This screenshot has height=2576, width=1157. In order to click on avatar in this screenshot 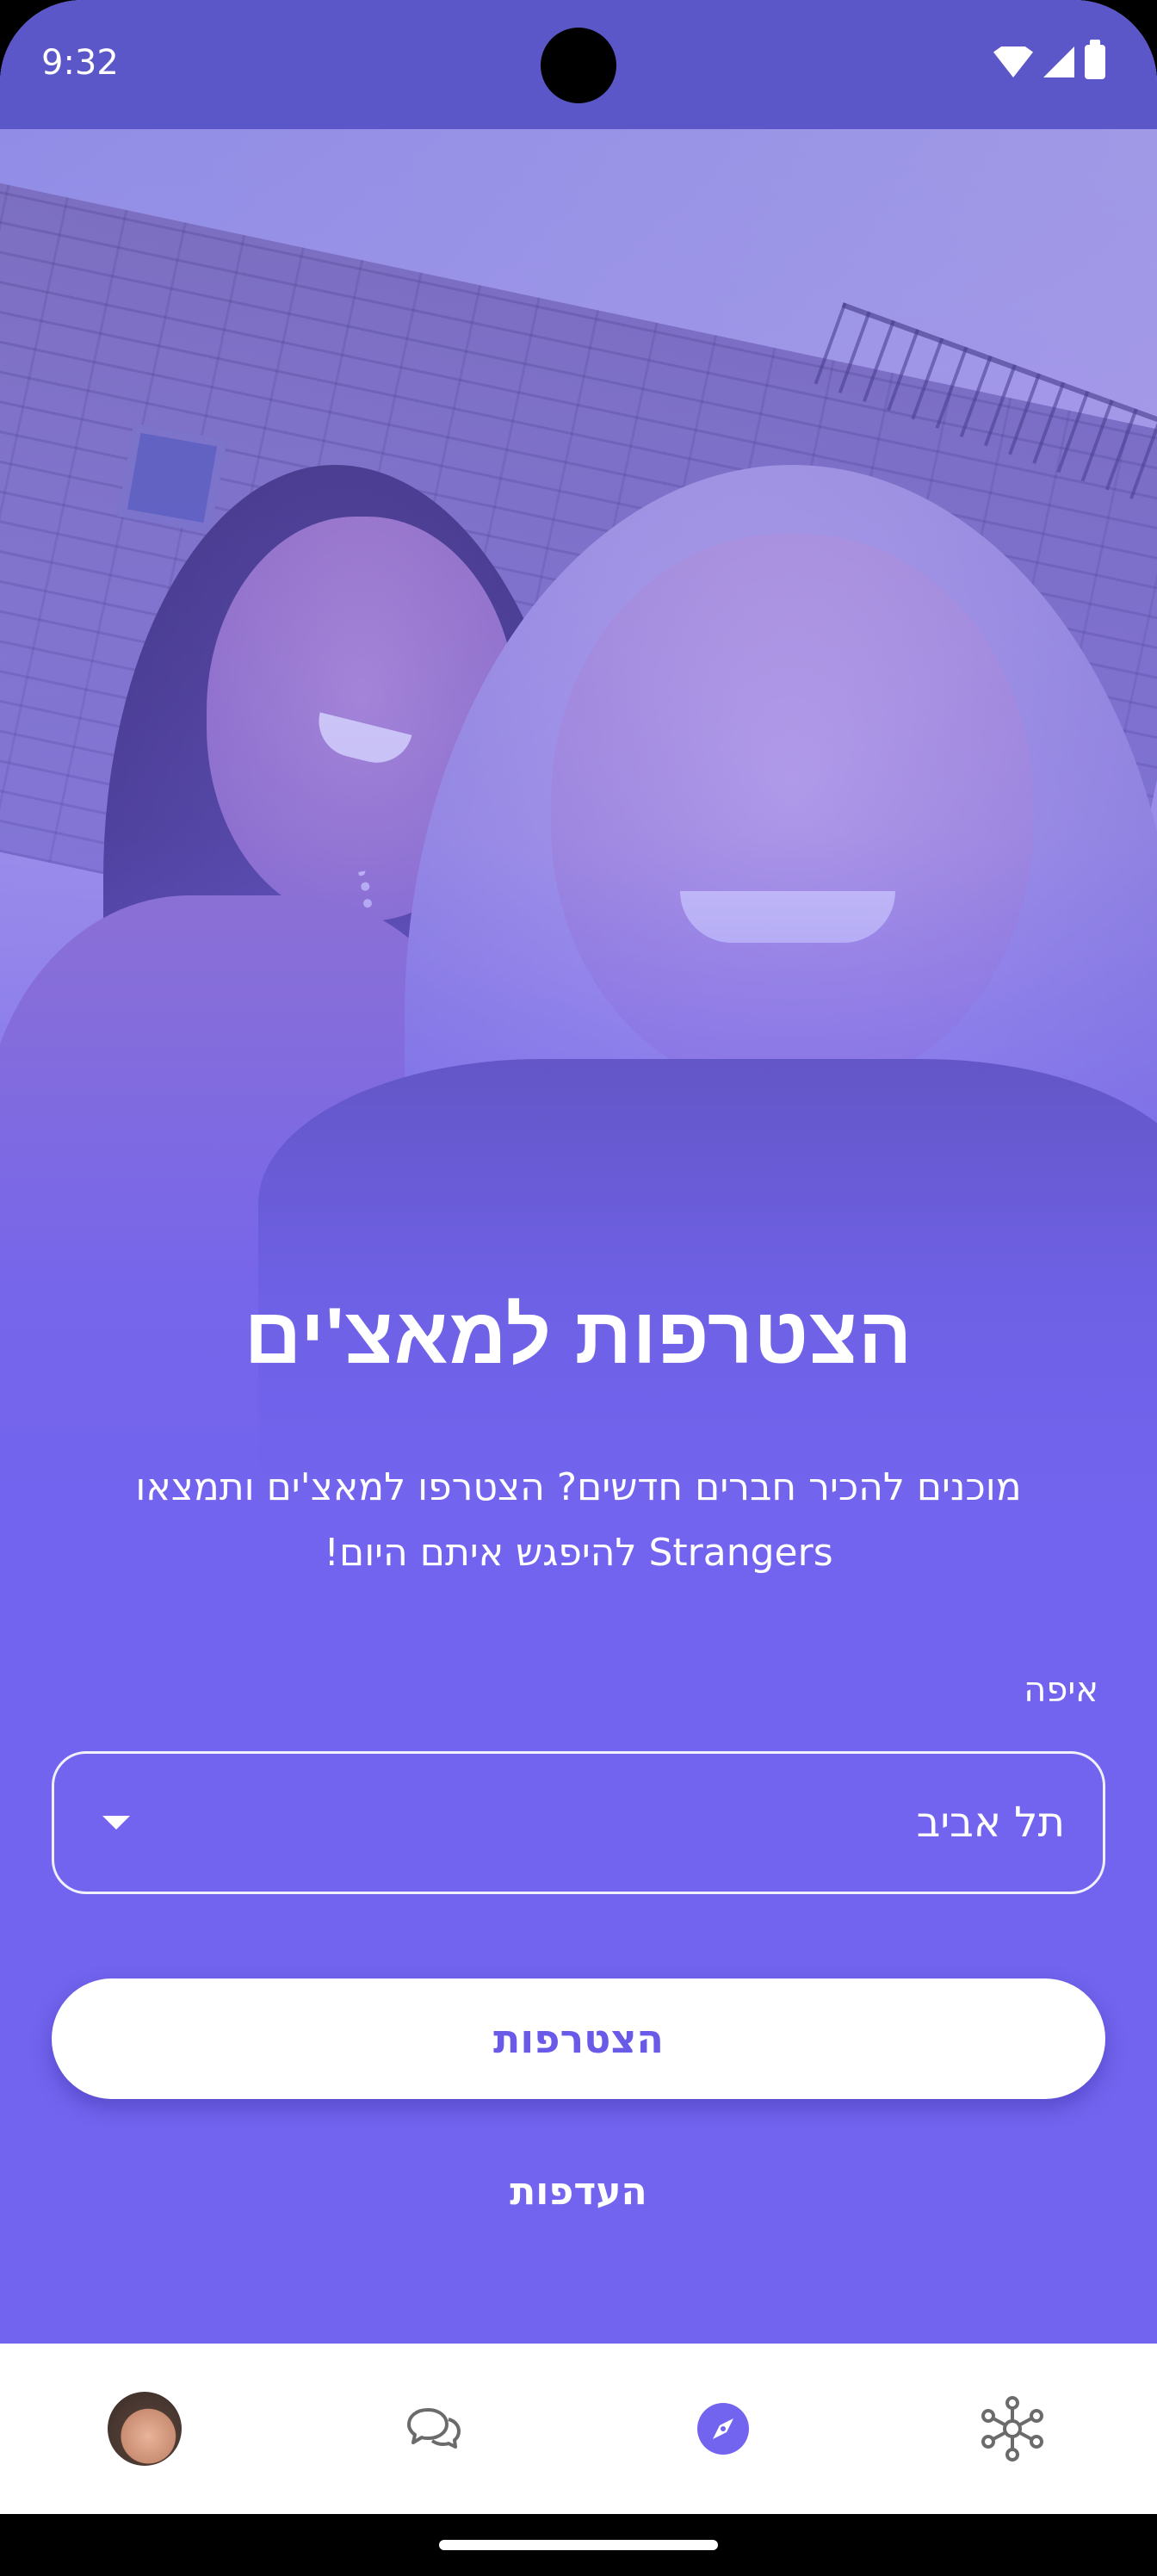, I will do `click(145, 2429)`.